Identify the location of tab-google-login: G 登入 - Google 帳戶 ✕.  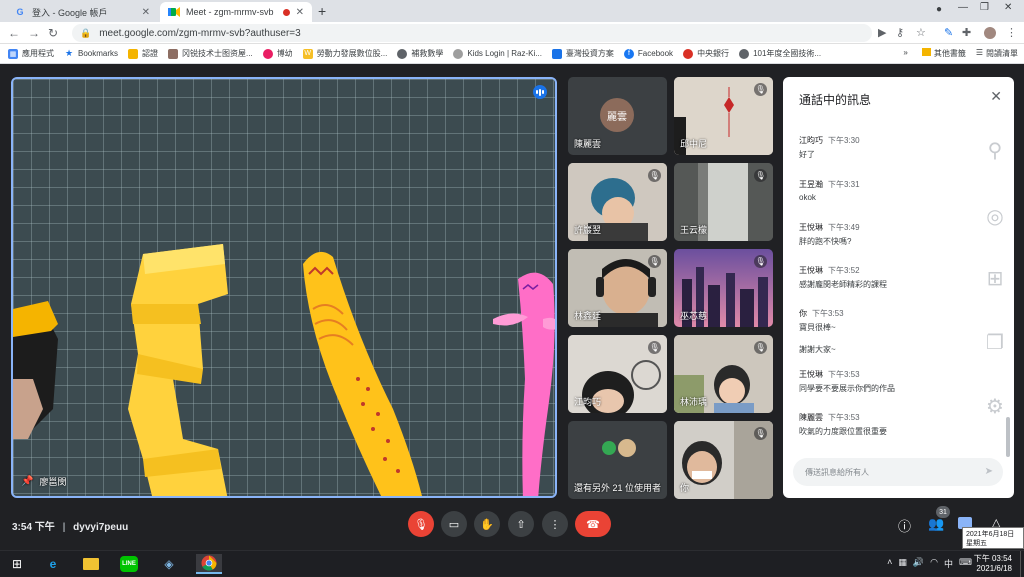
(82, 12).